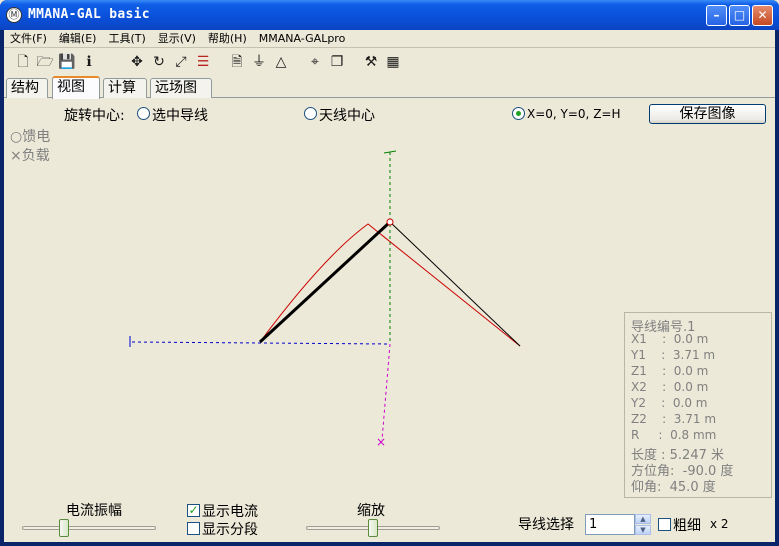 The image size is (779, 546). Describe the element at coordinates (663, 327) in the screenshot. I see `wire-number: 导线编号.1` at that location.